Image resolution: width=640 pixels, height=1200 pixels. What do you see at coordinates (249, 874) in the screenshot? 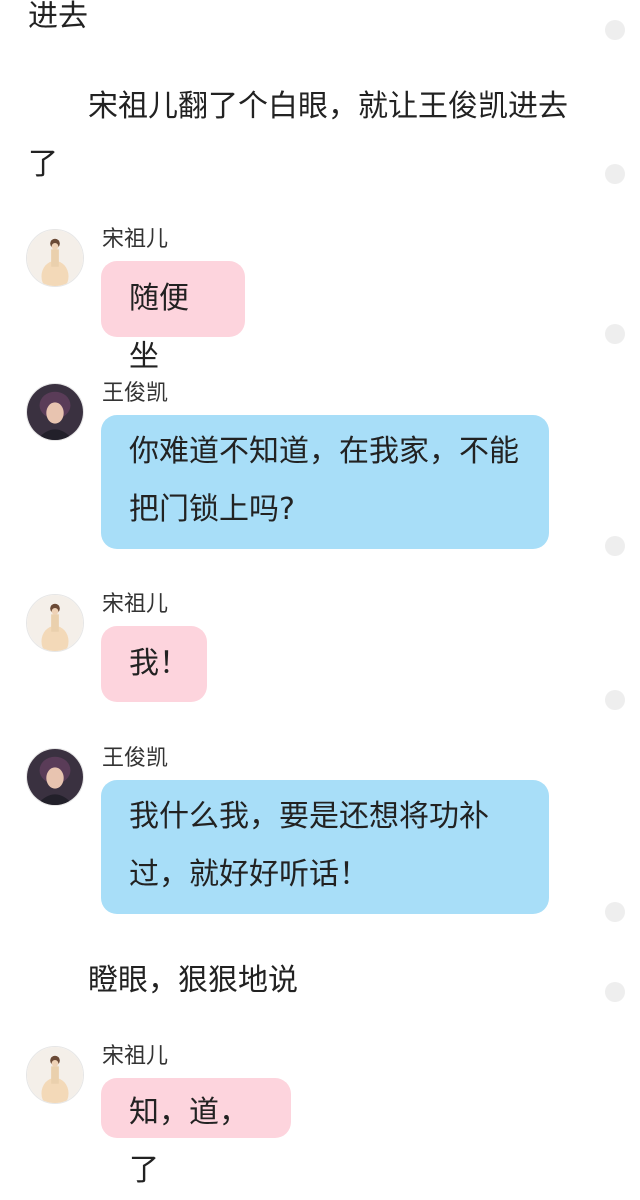
I see `message-text: 过，就好好听话！` at bounding box center [249, 874].